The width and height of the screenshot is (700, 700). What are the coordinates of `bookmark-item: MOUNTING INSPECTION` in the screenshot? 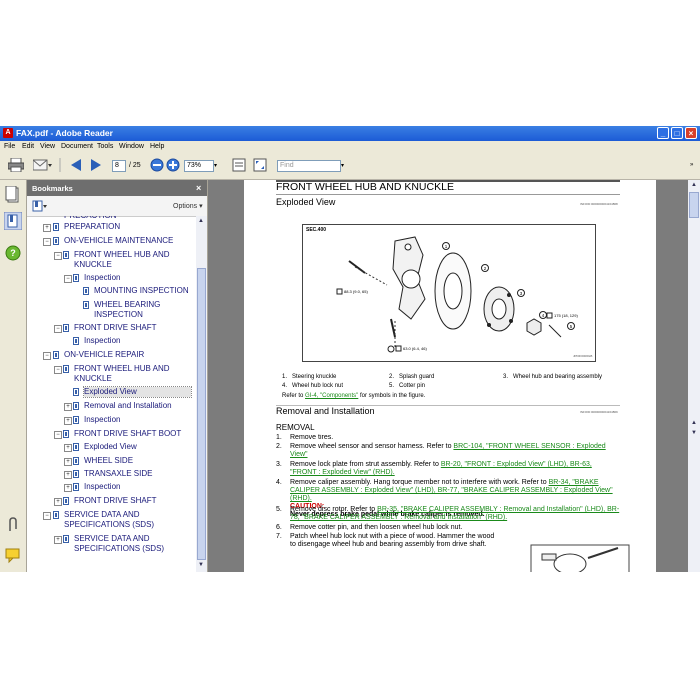 It's located at (142, 291).